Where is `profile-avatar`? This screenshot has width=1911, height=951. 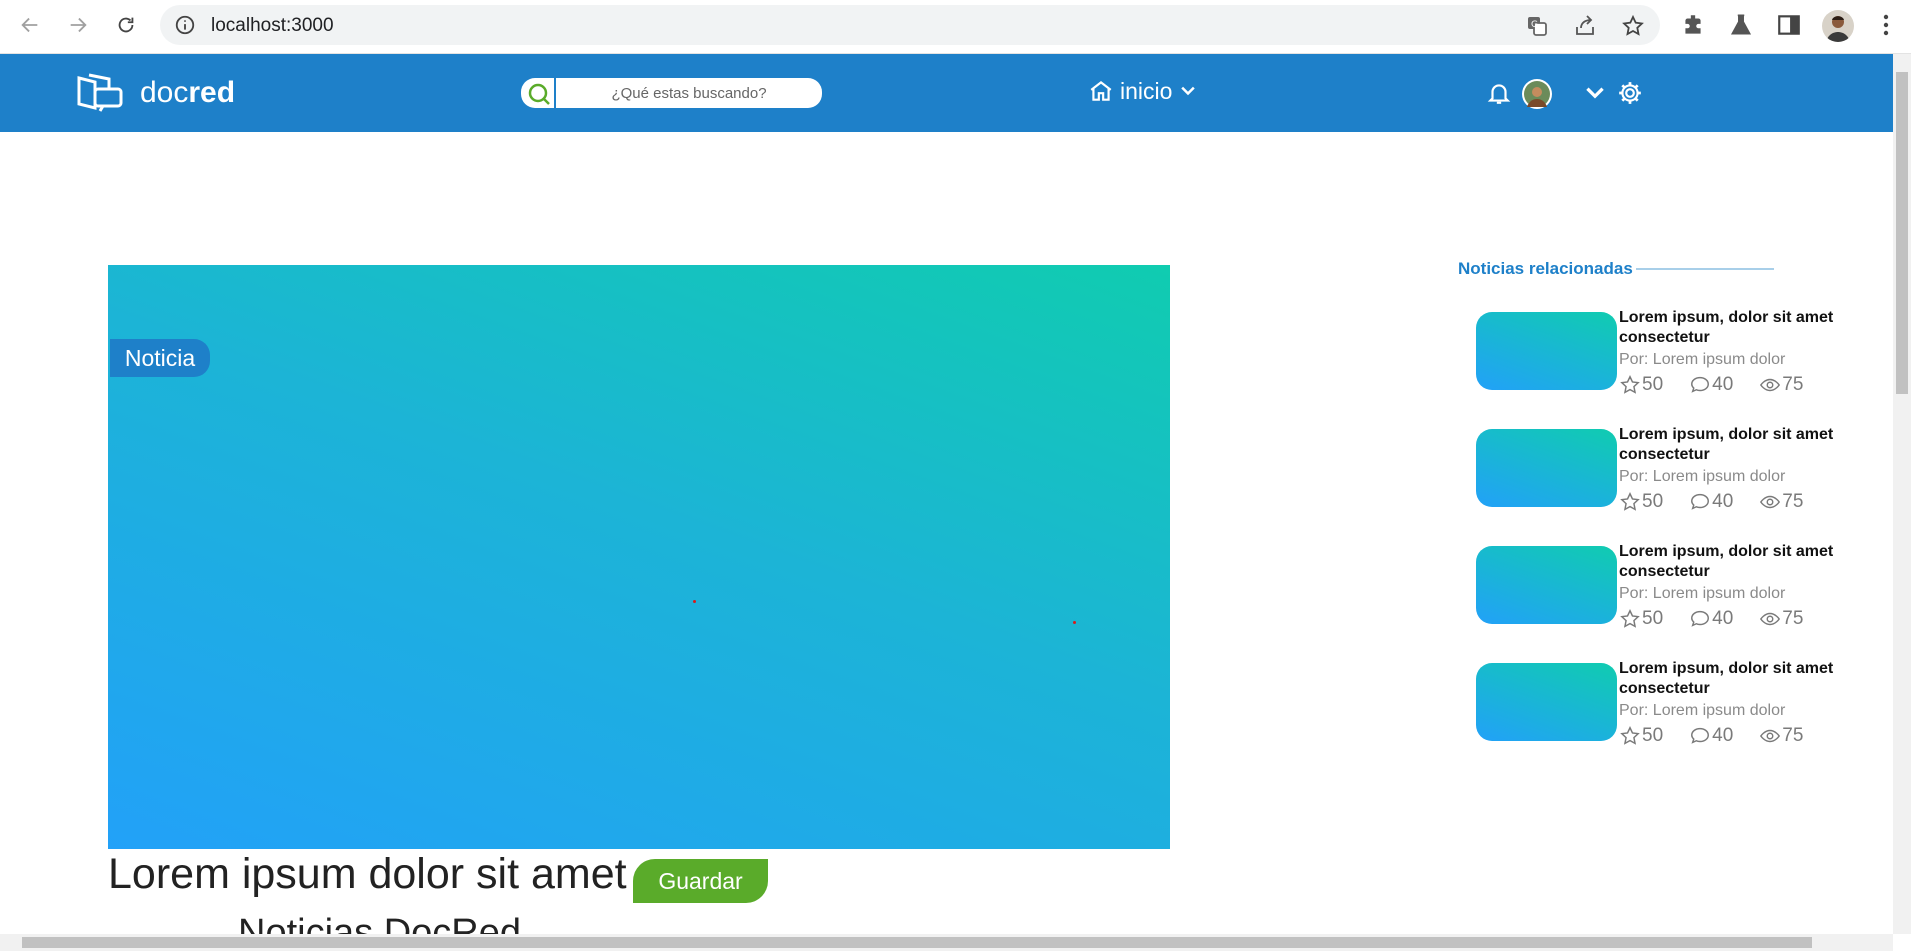
profile-avatar is located at coordinates (1838, 26).